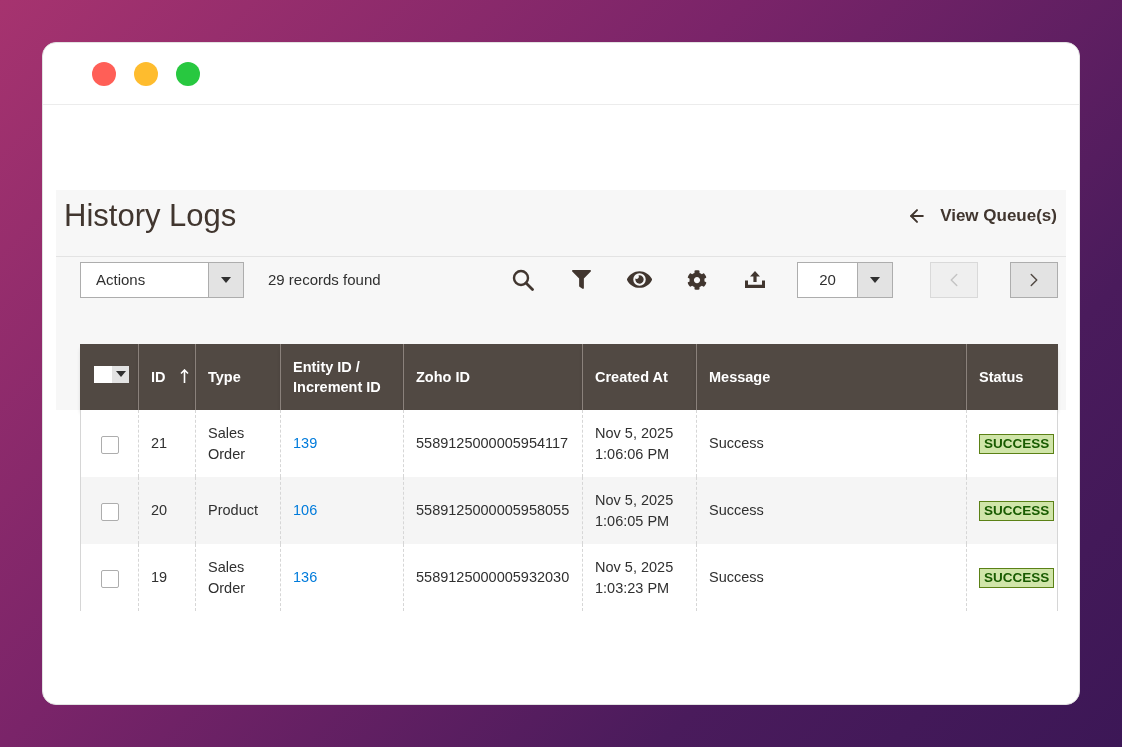  I want to click on column-header: Zoho ID, so click(492, 377).